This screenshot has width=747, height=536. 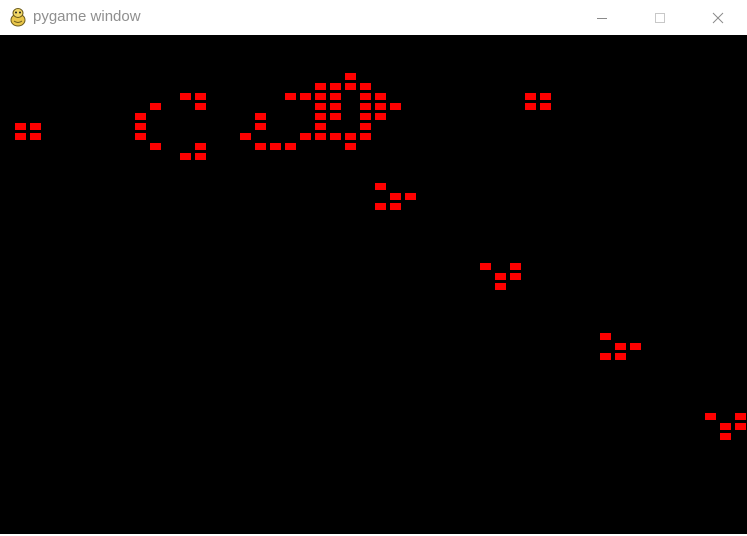 What do you see at coordinates (18, 17) in the screenshot?
I see `pygame-snake-icon` at bounding box center [18, 17].